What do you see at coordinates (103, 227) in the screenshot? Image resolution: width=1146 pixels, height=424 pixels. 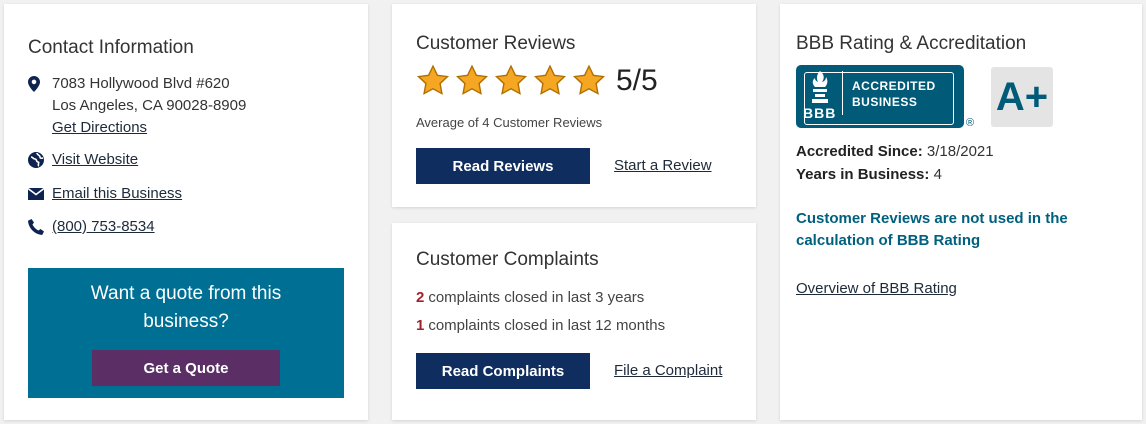 I see `phone-link: (800) 753-8534` at bounding box center [103, 227].